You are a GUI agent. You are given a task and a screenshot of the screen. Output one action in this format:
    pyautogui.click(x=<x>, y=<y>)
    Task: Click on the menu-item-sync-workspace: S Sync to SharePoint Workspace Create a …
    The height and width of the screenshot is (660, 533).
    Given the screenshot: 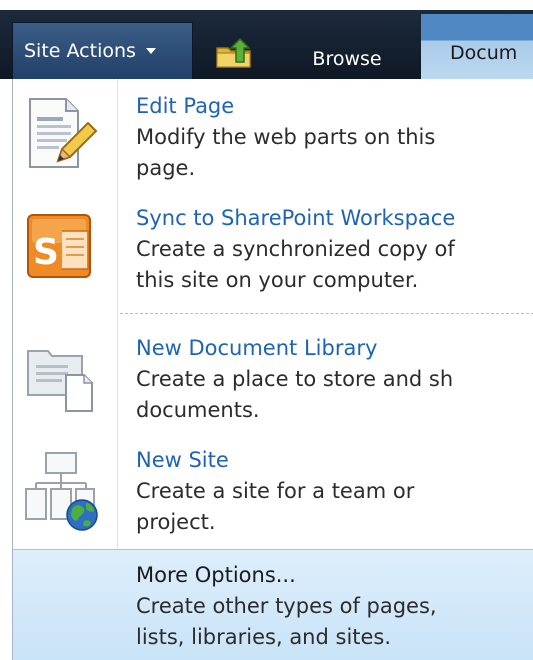 What is the action you would take?
    pyautogui.click(x=273, y=253)
    